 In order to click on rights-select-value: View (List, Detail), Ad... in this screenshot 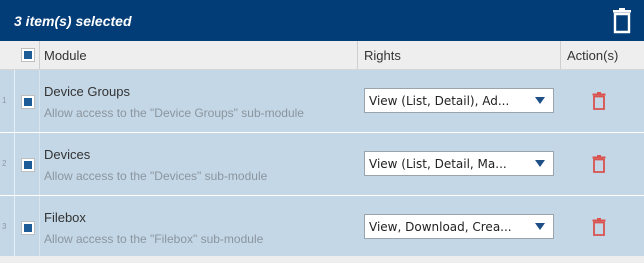, I will do `click(439, 100)`.